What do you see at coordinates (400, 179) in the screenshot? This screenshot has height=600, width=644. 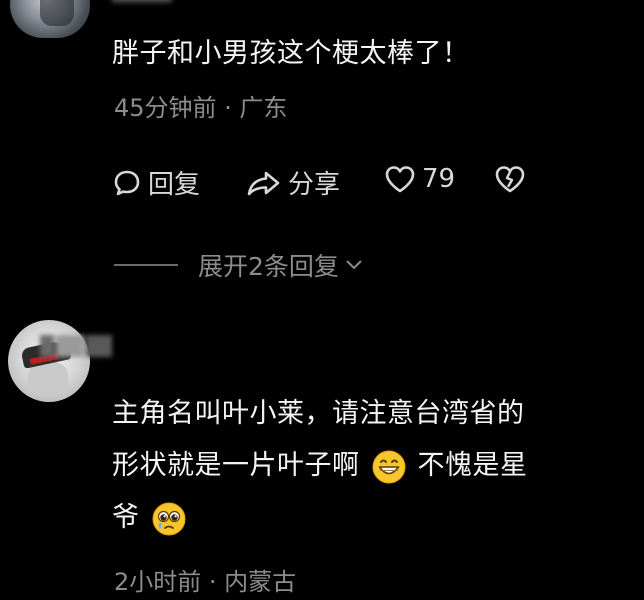 I see `heart-icon` at bounding box center [400, 179].